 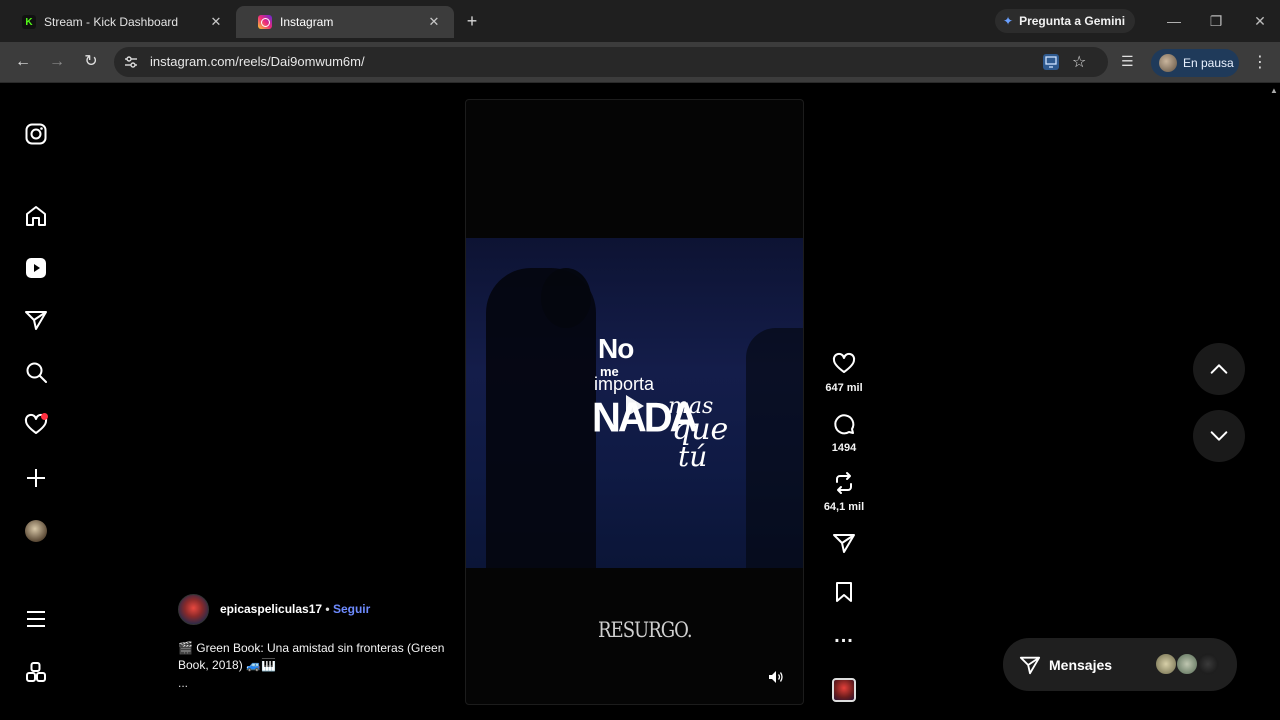 I want to click on kick-logo-icon: K, so click(x=29, y=22).